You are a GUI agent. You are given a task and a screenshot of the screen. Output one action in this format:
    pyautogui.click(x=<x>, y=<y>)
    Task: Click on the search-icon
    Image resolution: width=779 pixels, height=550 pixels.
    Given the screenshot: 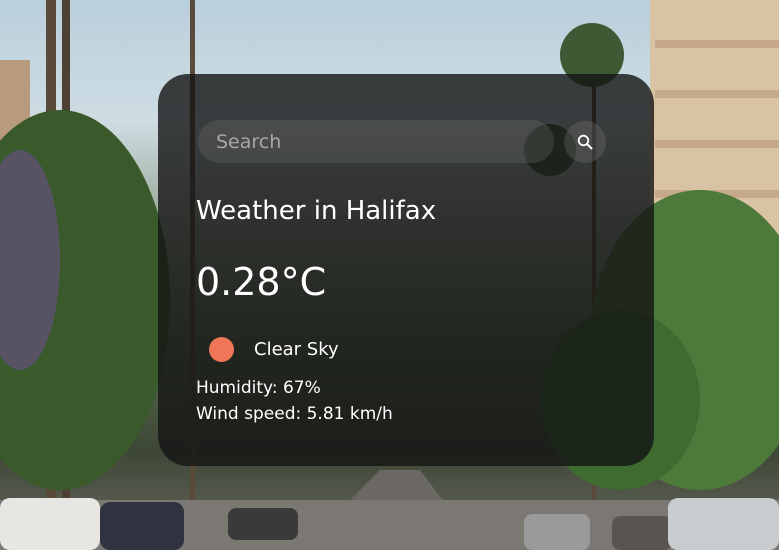 What is the action you would take?
    pyautogui.click(x=585, y=142)
    